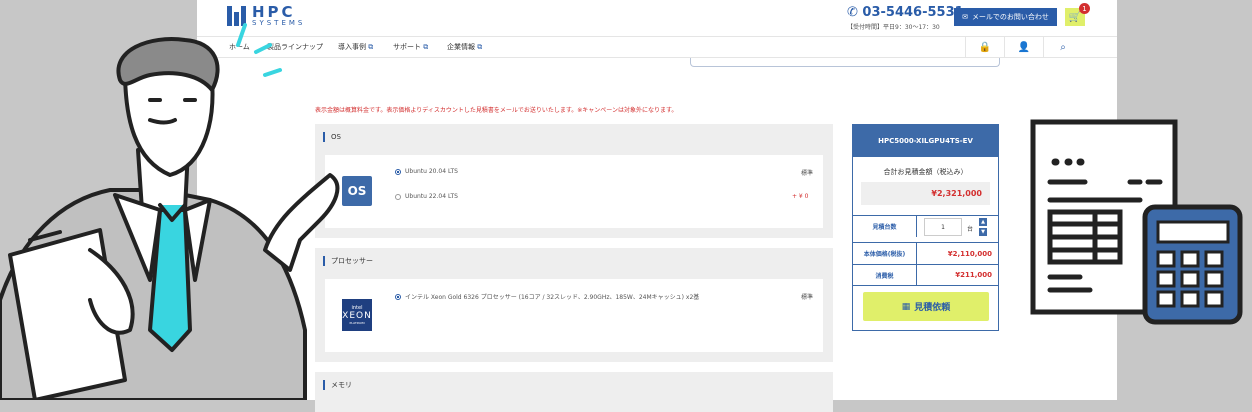 The image size is (1252, 412). I want to click on total-price: ¥2,321,000, so click(925, 193).